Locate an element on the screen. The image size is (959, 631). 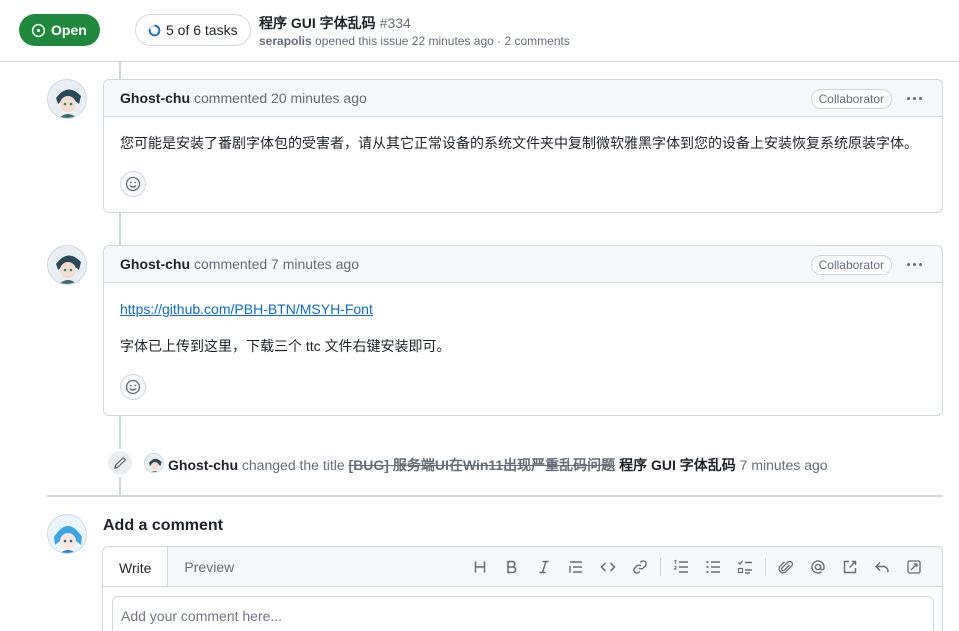
issue-title: 程序 GUI 字体乱码 #334 is located at coordinates (335, 23).